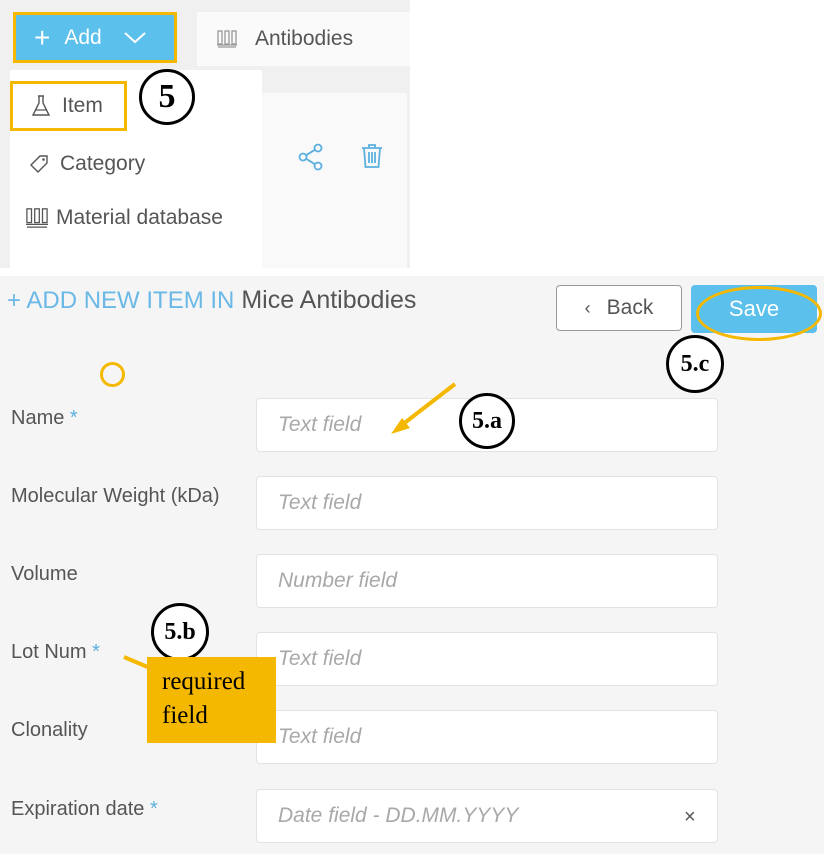  I want to click on step-badge-5b: 5.b, so click(180, 632).